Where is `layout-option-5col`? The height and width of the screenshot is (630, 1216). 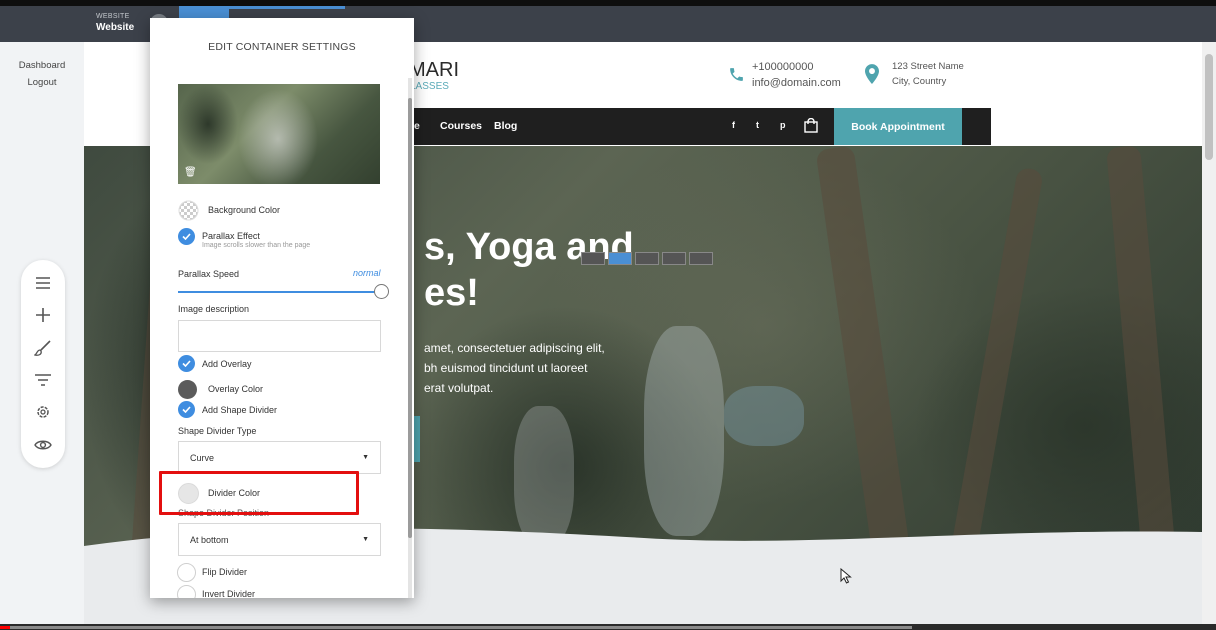
layout-option-5col is located at coordinates (701, 258).